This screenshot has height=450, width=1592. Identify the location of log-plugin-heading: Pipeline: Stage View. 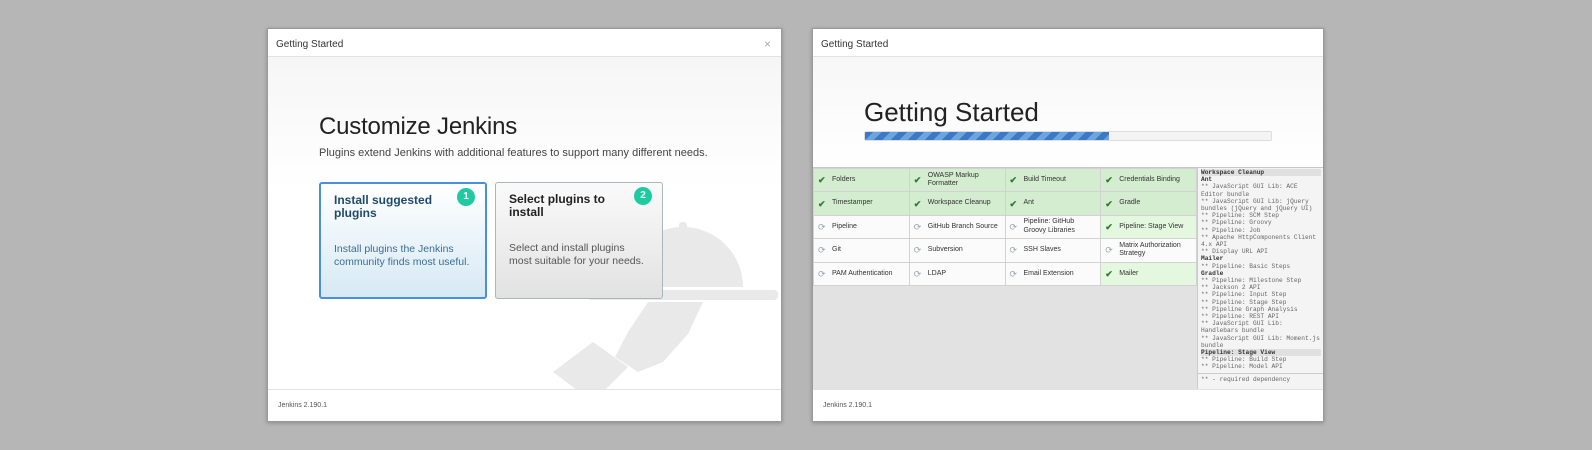
(1261, 353).